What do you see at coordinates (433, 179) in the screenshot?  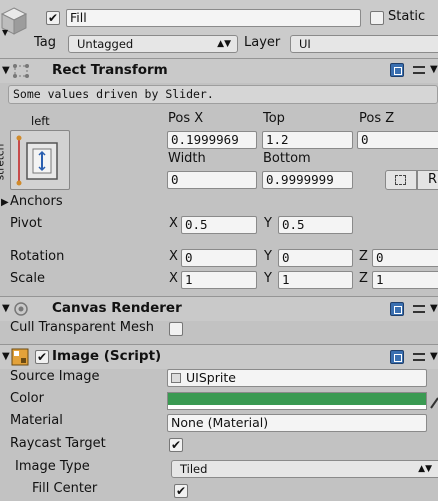 I see `raw-edit-label: R` at bounding box center [433, 179].